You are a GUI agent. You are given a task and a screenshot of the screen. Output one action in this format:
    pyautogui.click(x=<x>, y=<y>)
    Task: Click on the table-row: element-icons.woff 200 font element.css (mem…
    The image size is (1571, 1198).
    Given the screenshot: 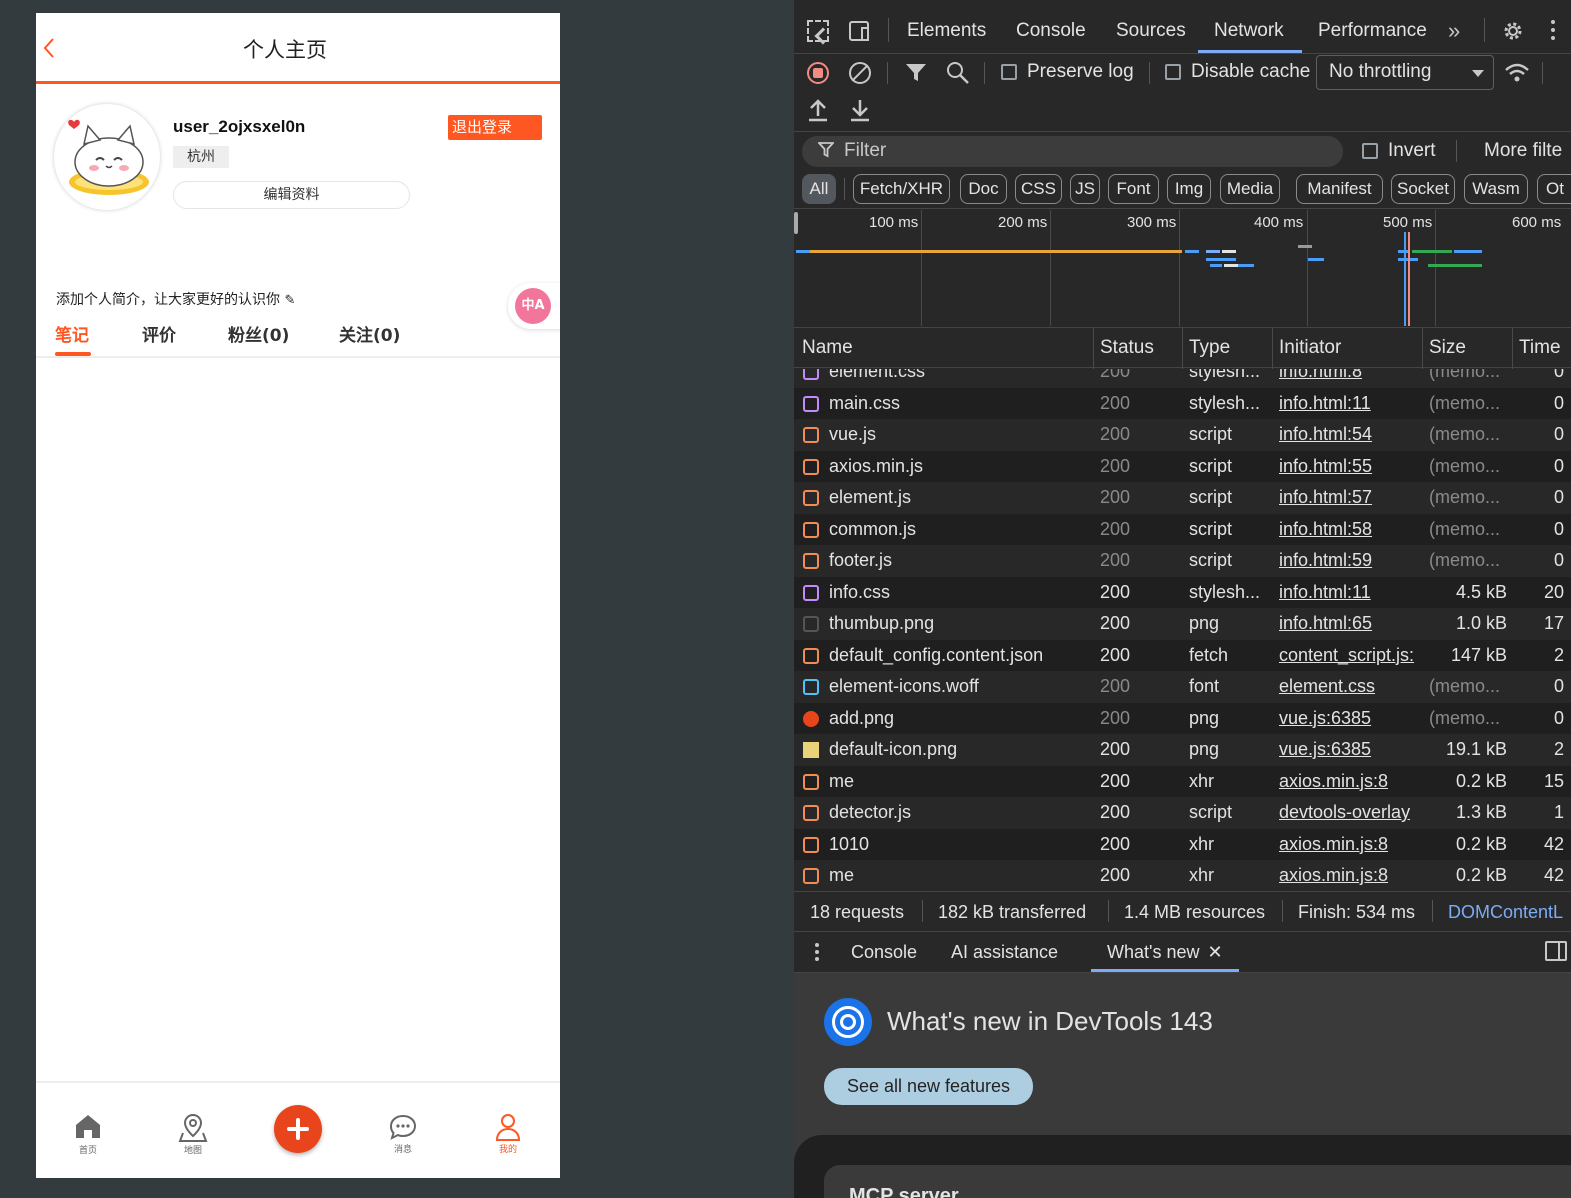 What is the action you would take?
    pyautogui.click(x=1182, y=687)
    